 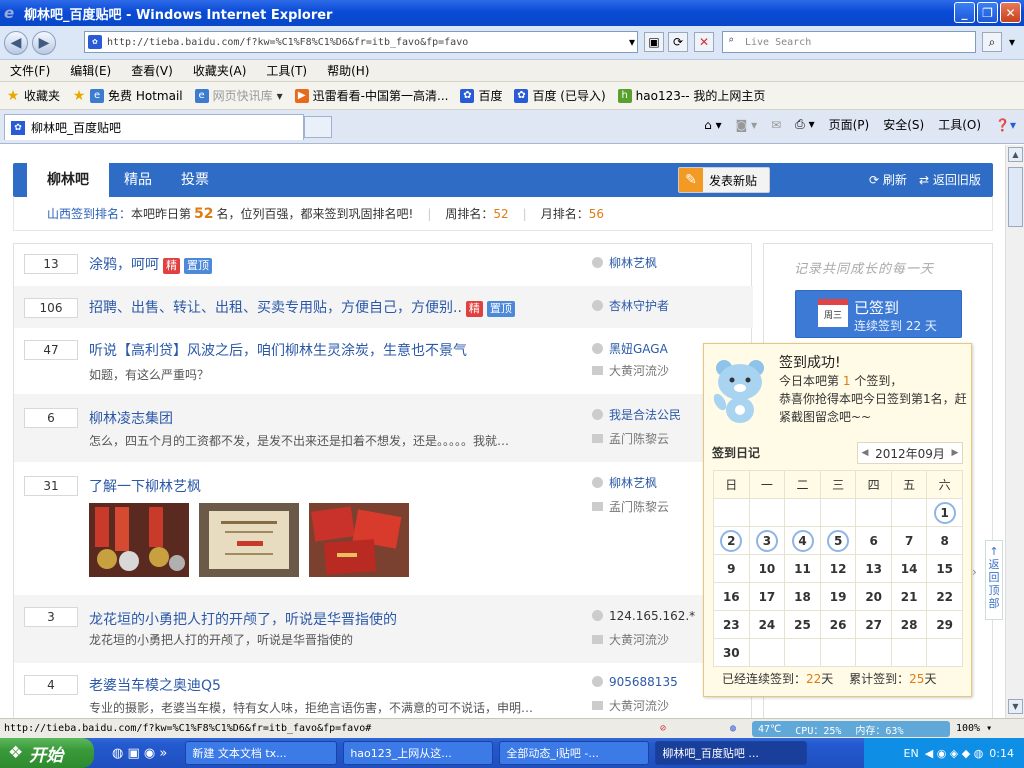 What do you see at coordinates (849, 124) in the screenshot?
I see `page-menu: 页面(P)` at bounding box center [849, 124].